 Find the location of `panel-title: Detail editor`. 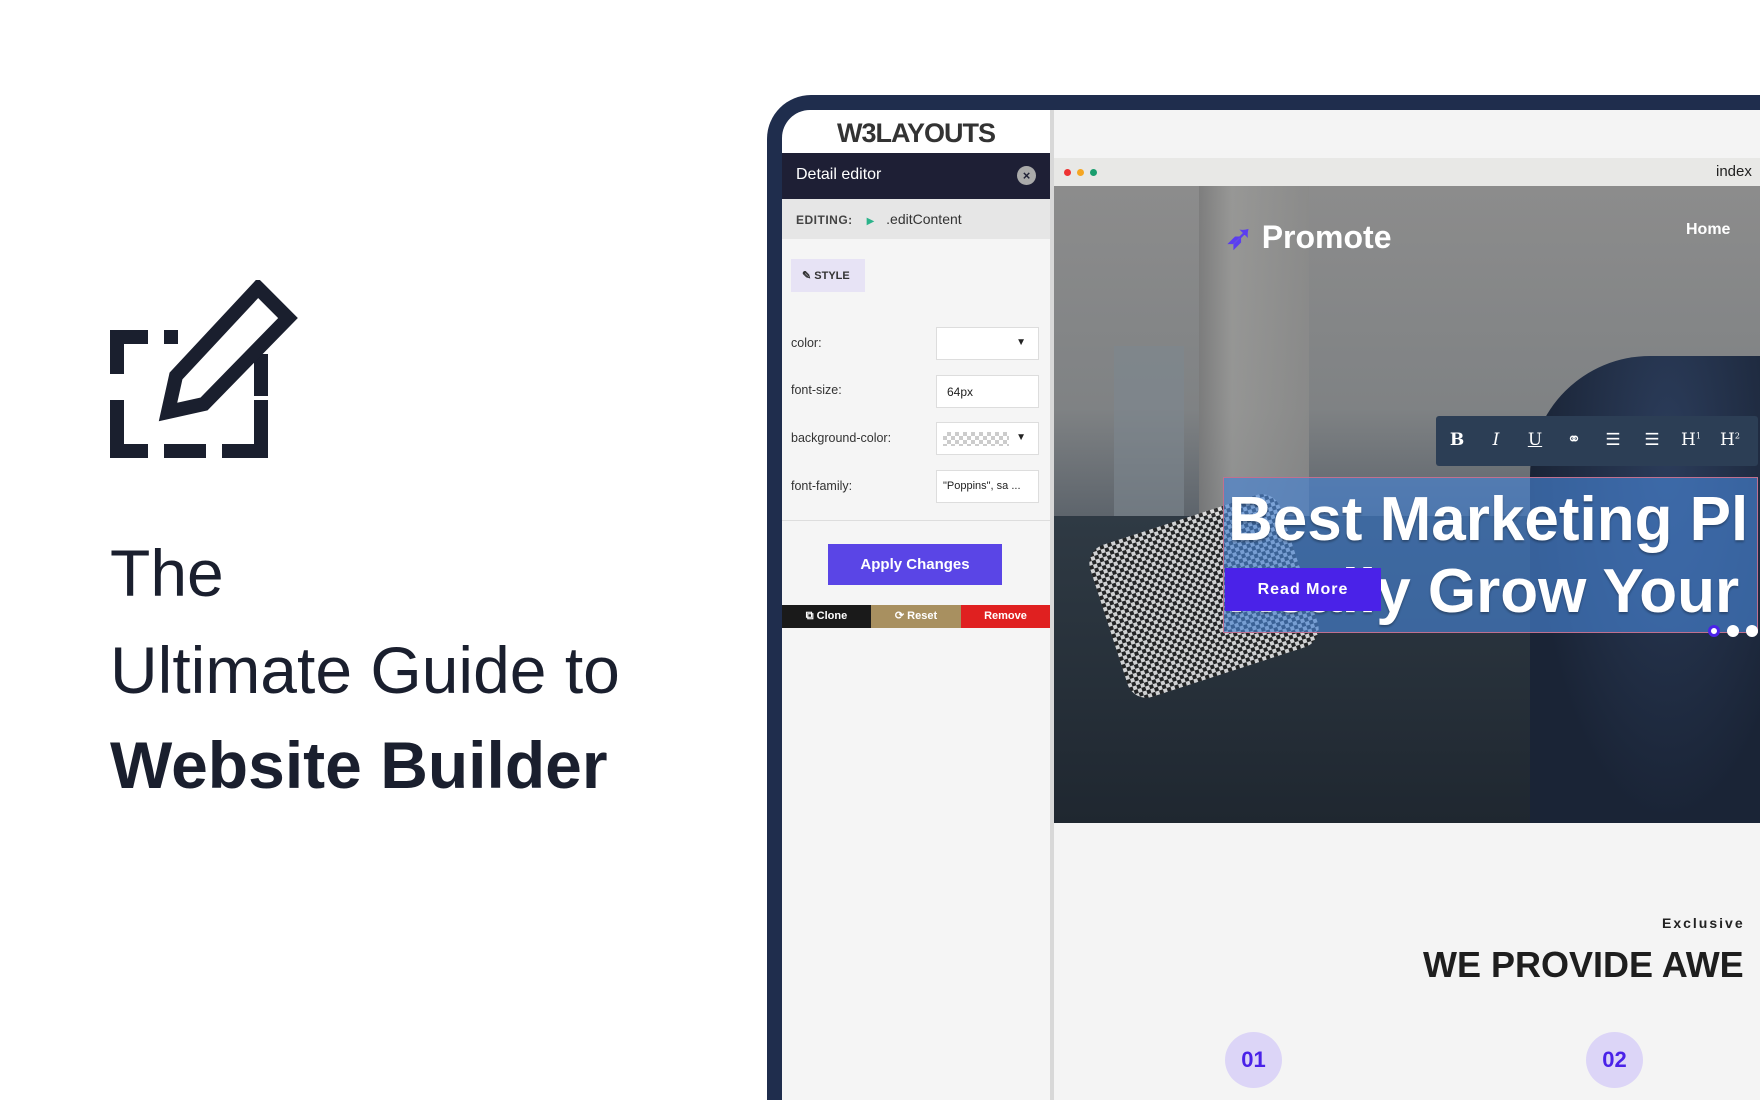

panel-title: Detail editor is located at coordinates (839, 174).